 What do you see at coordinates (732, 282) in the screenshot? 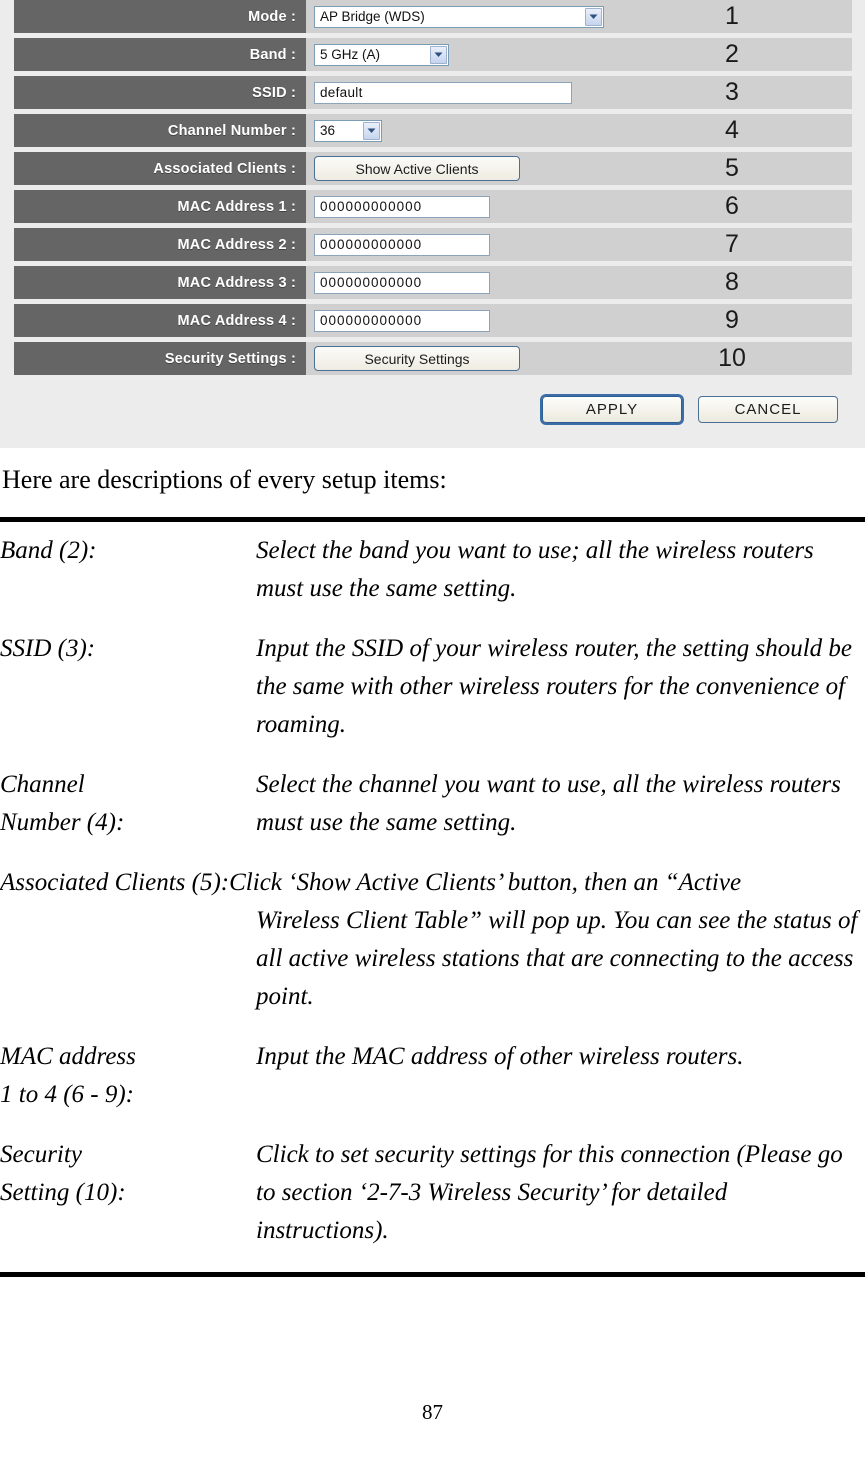
I see `row-callout-number: 8` at bounding box center [732, 282].